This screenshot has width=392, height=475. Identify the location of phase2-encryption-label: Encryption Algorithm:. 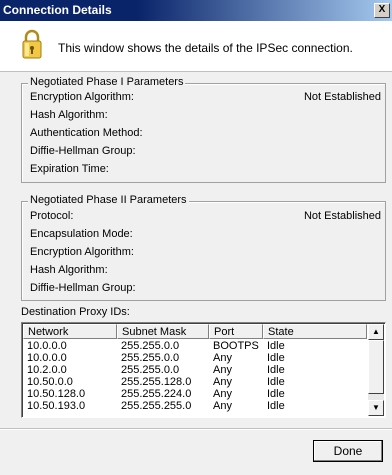
(82, 252).